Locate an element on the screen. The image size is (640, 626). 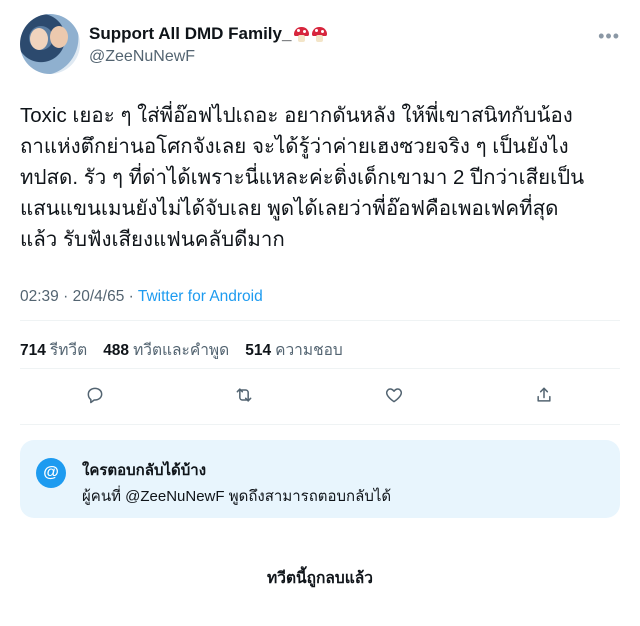
retweet-icon is located at coordinates (244, 395).